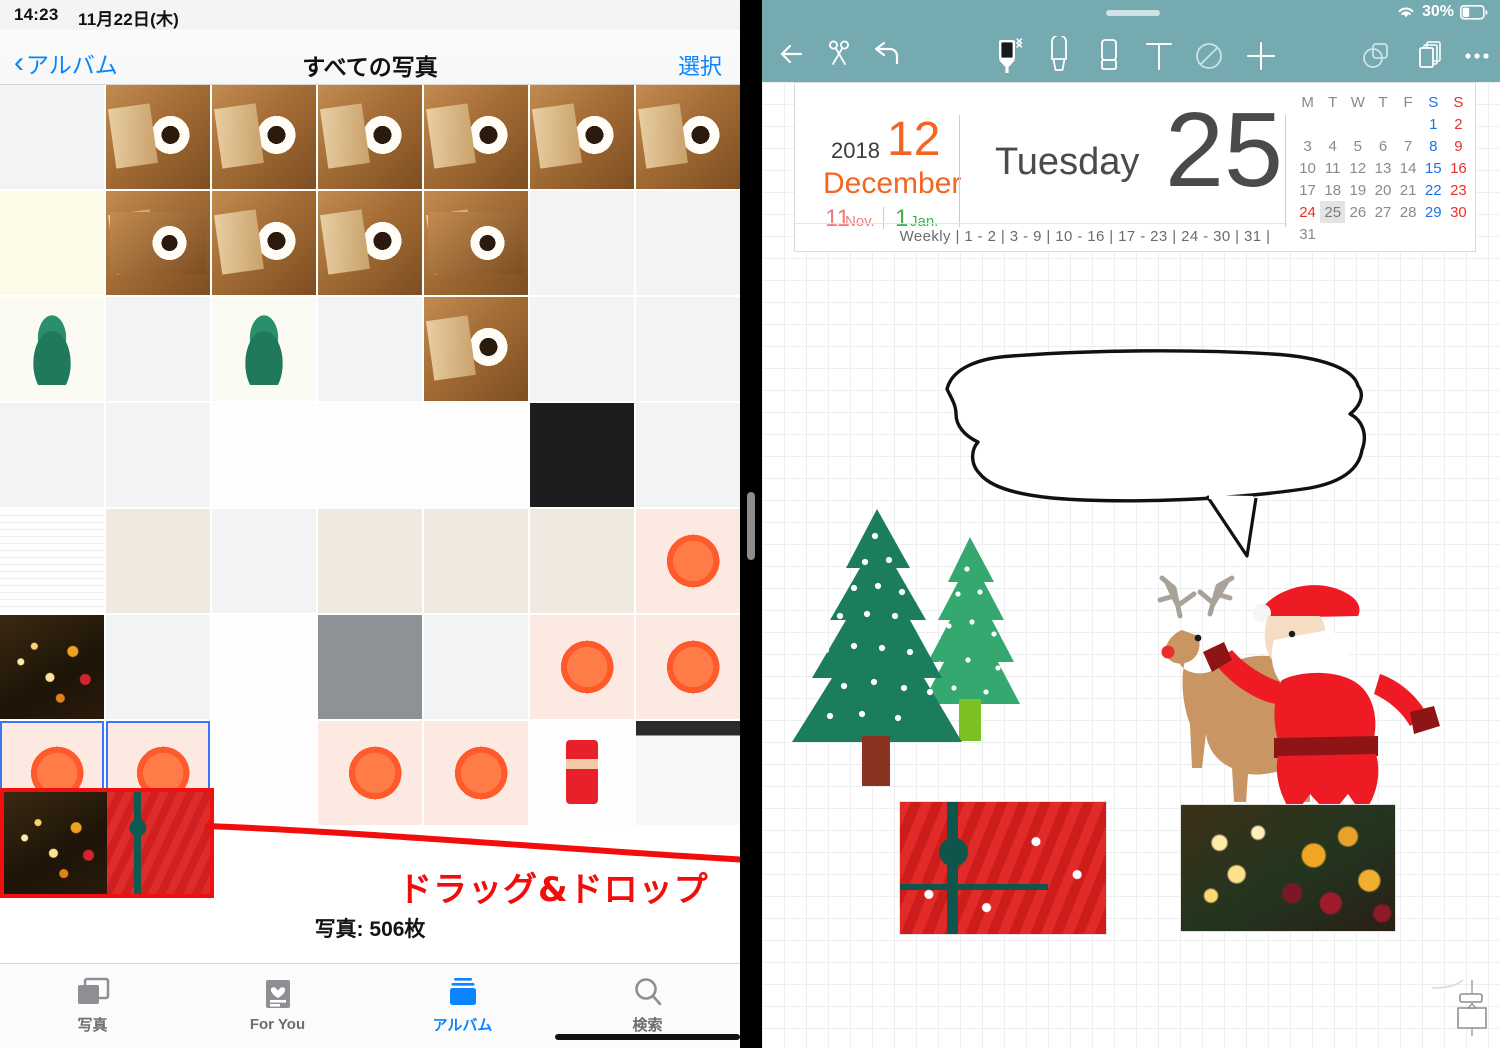 The width and height of the screenshot is (1500, 1048). What do you see at coordinates (462, 1006) in the screenshot?
I see `tab-albums: アルバム` at bounding box center [462, 1006].